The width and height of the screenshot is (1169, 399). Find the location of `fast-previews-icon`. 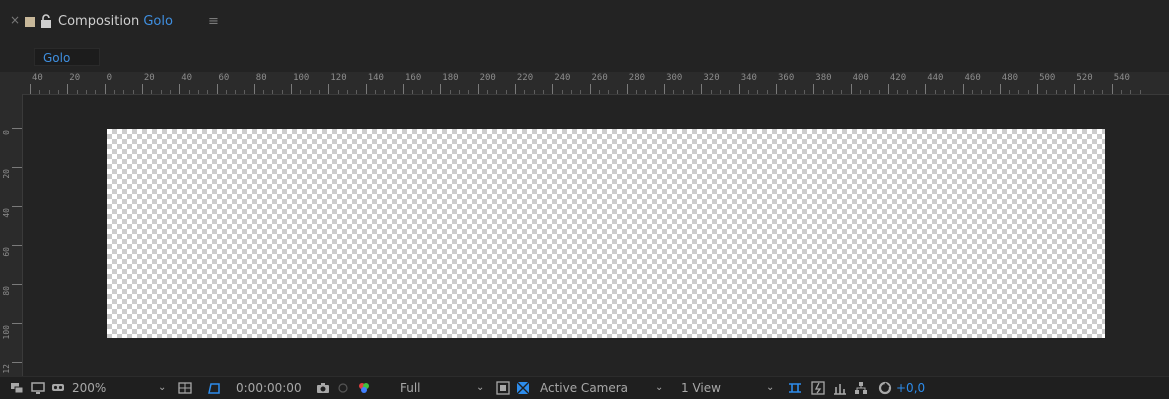

fast-previews-icon is located at coordinates (818, 388).